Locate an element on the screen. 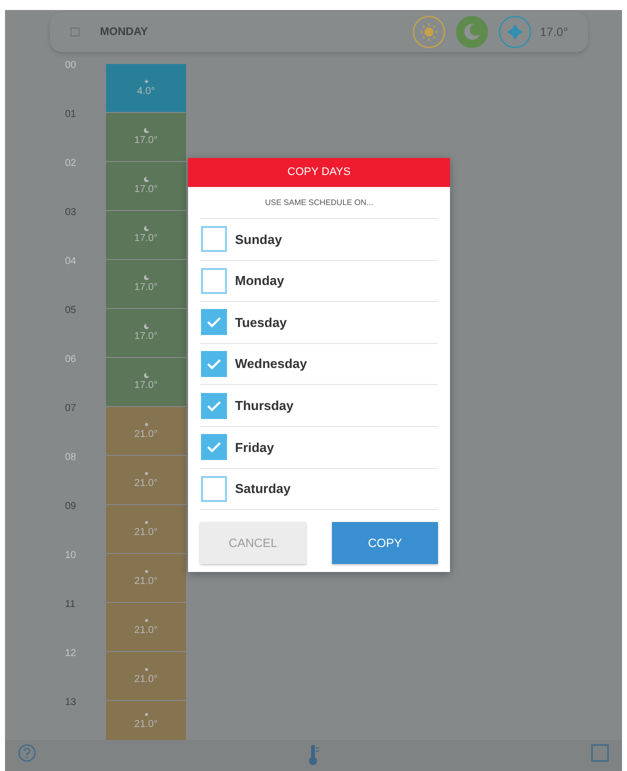 The width and height of the screenshot is (627, 771). hour-label: 03 is located at coordinates (70, 213).